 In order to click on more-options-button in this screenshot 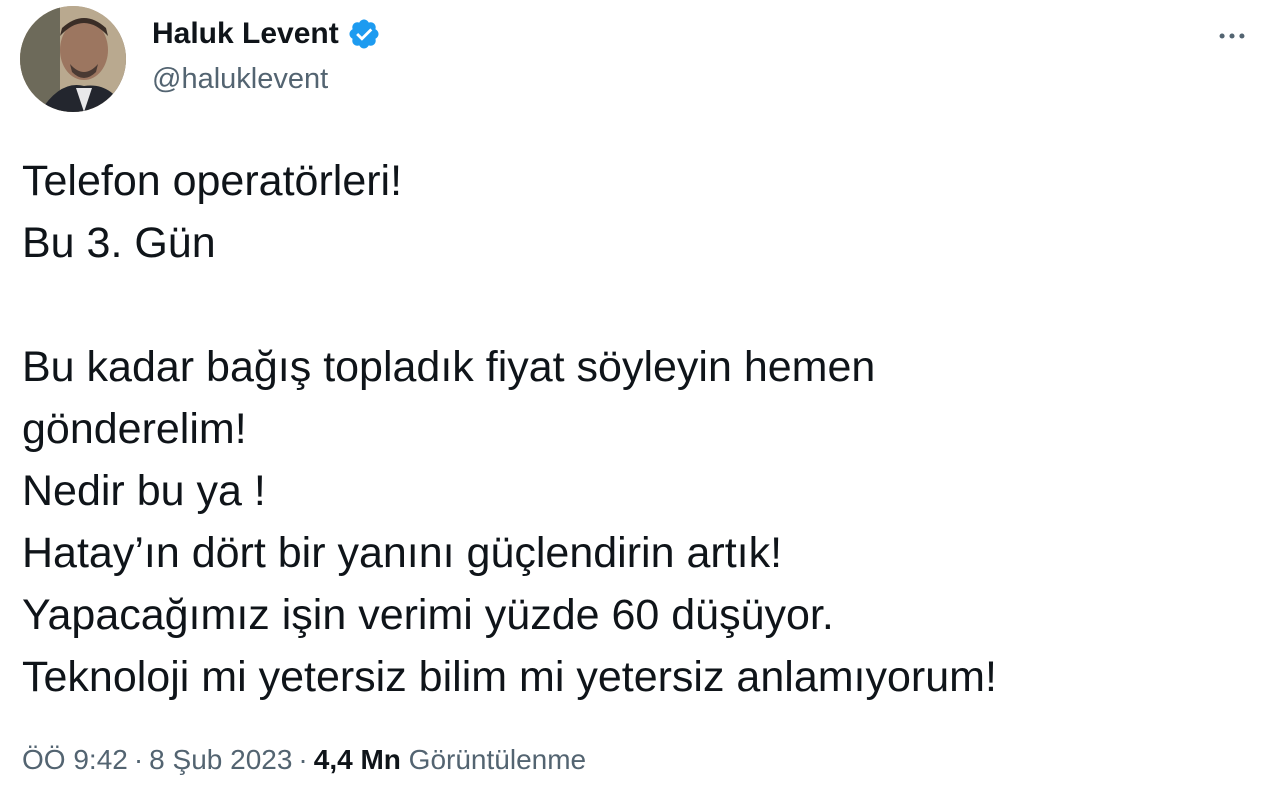, I will do `click(1232, 36)`.